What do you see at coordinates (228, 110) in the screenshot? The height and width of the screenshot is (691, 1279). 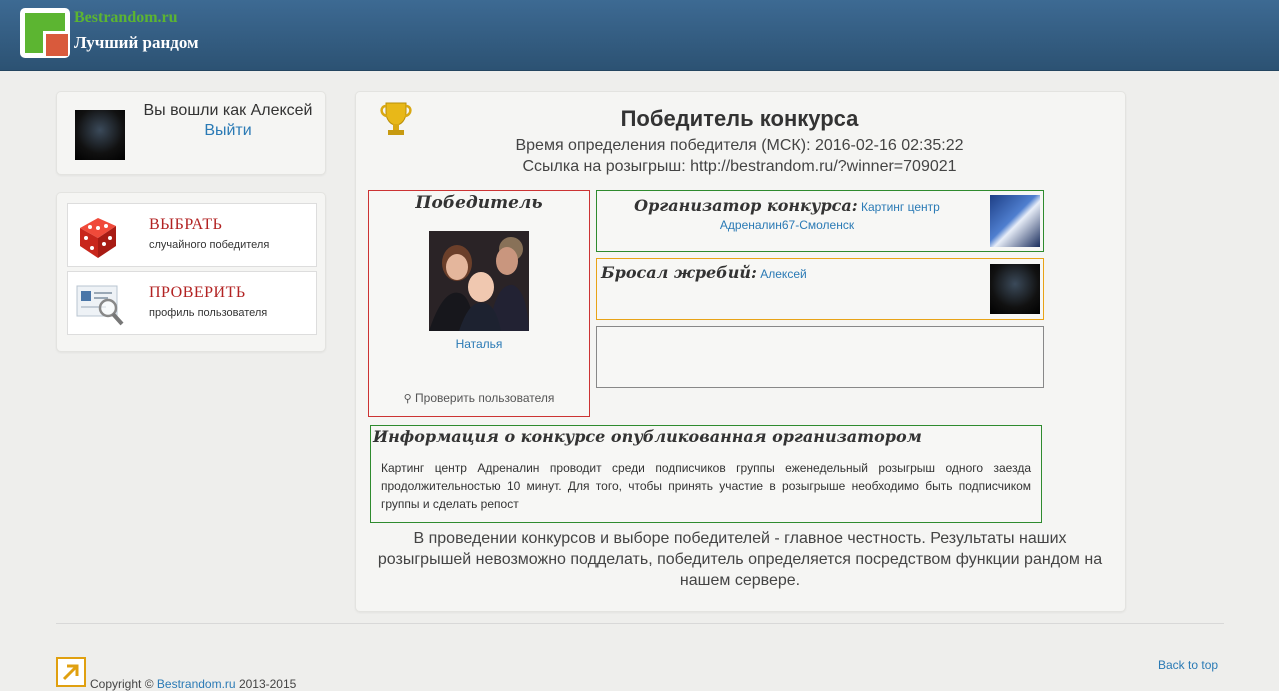 I see `logged-in-text: Вы вошли как Алексей` at bounding box center [228, 110].